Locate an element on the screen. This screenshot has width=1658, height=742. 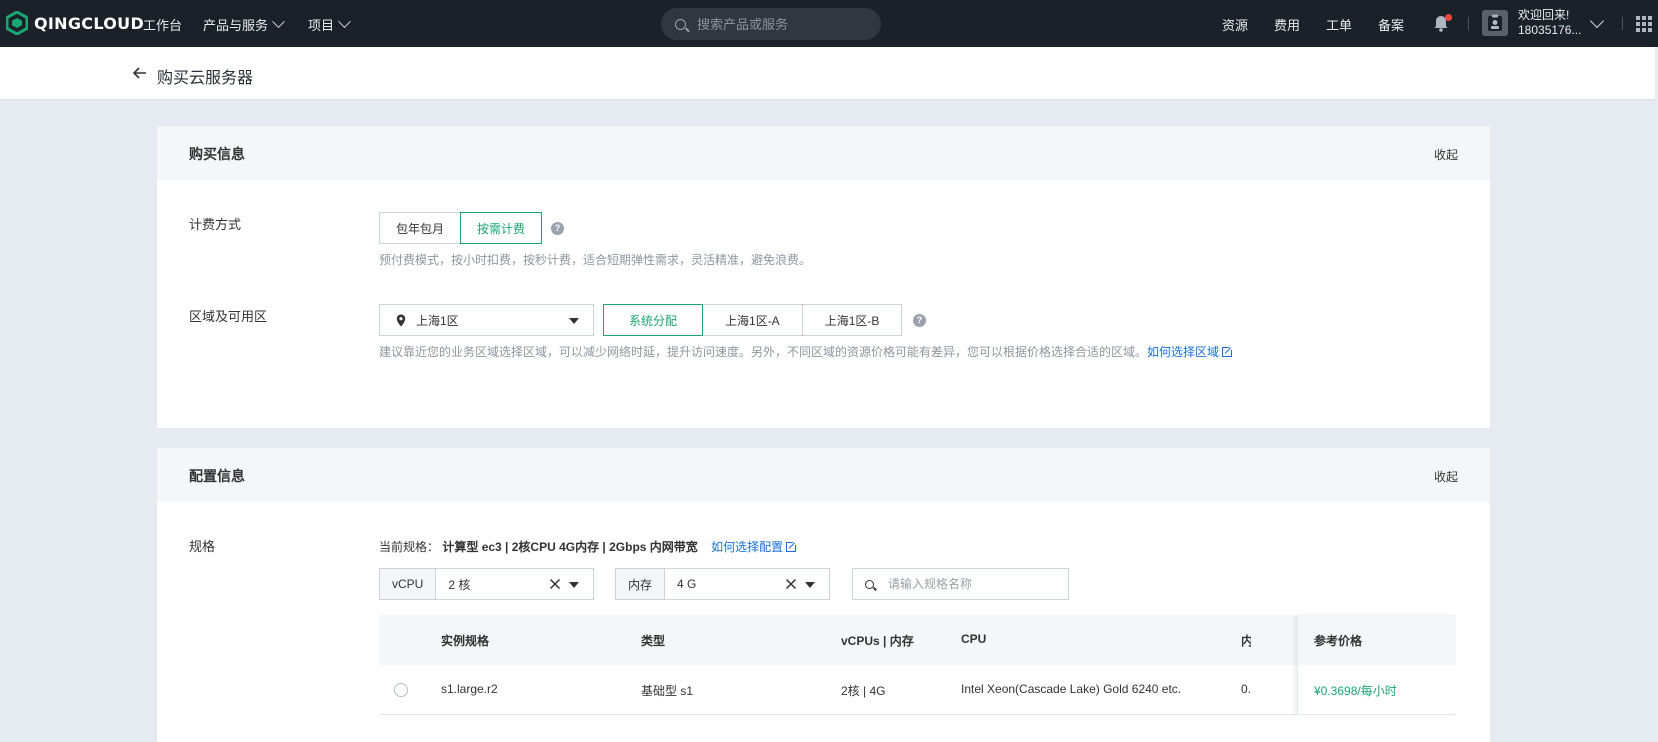
billing-method-selector: 包年包月 按需计费 is located at coordinates (461, 228).